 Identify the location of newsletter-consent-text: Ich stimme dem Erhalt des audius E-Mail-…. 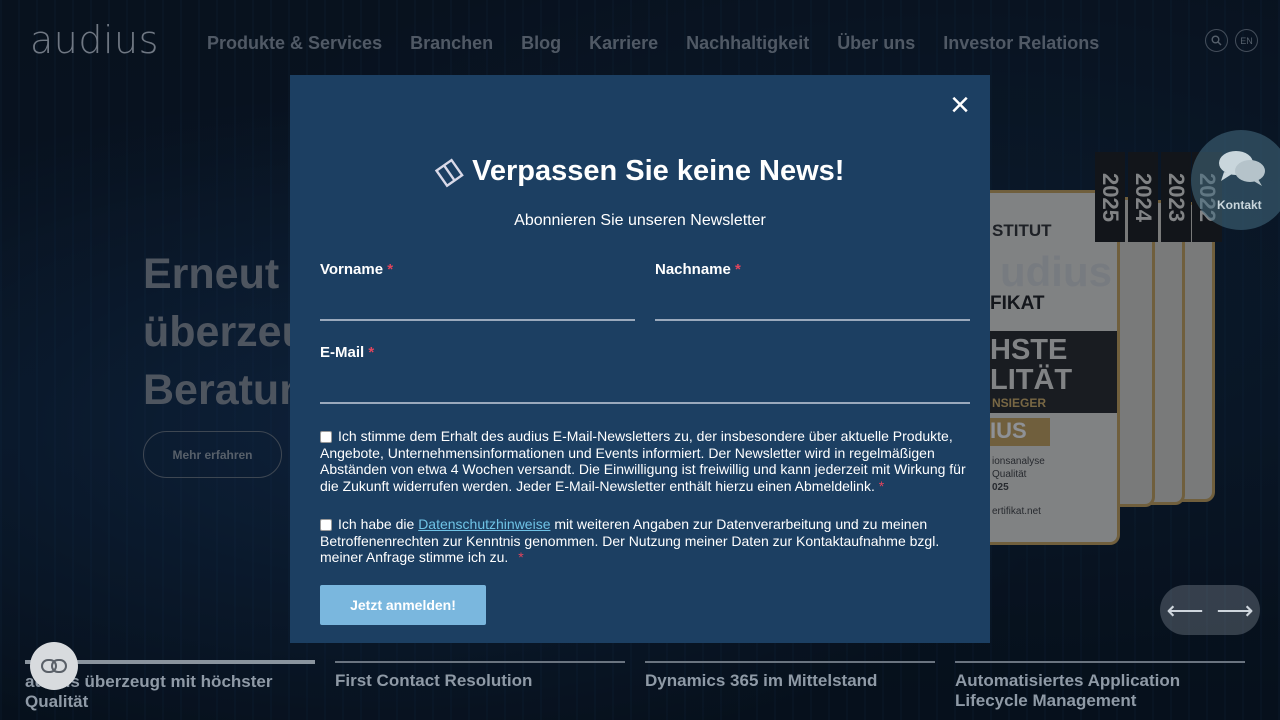
(643, 461).